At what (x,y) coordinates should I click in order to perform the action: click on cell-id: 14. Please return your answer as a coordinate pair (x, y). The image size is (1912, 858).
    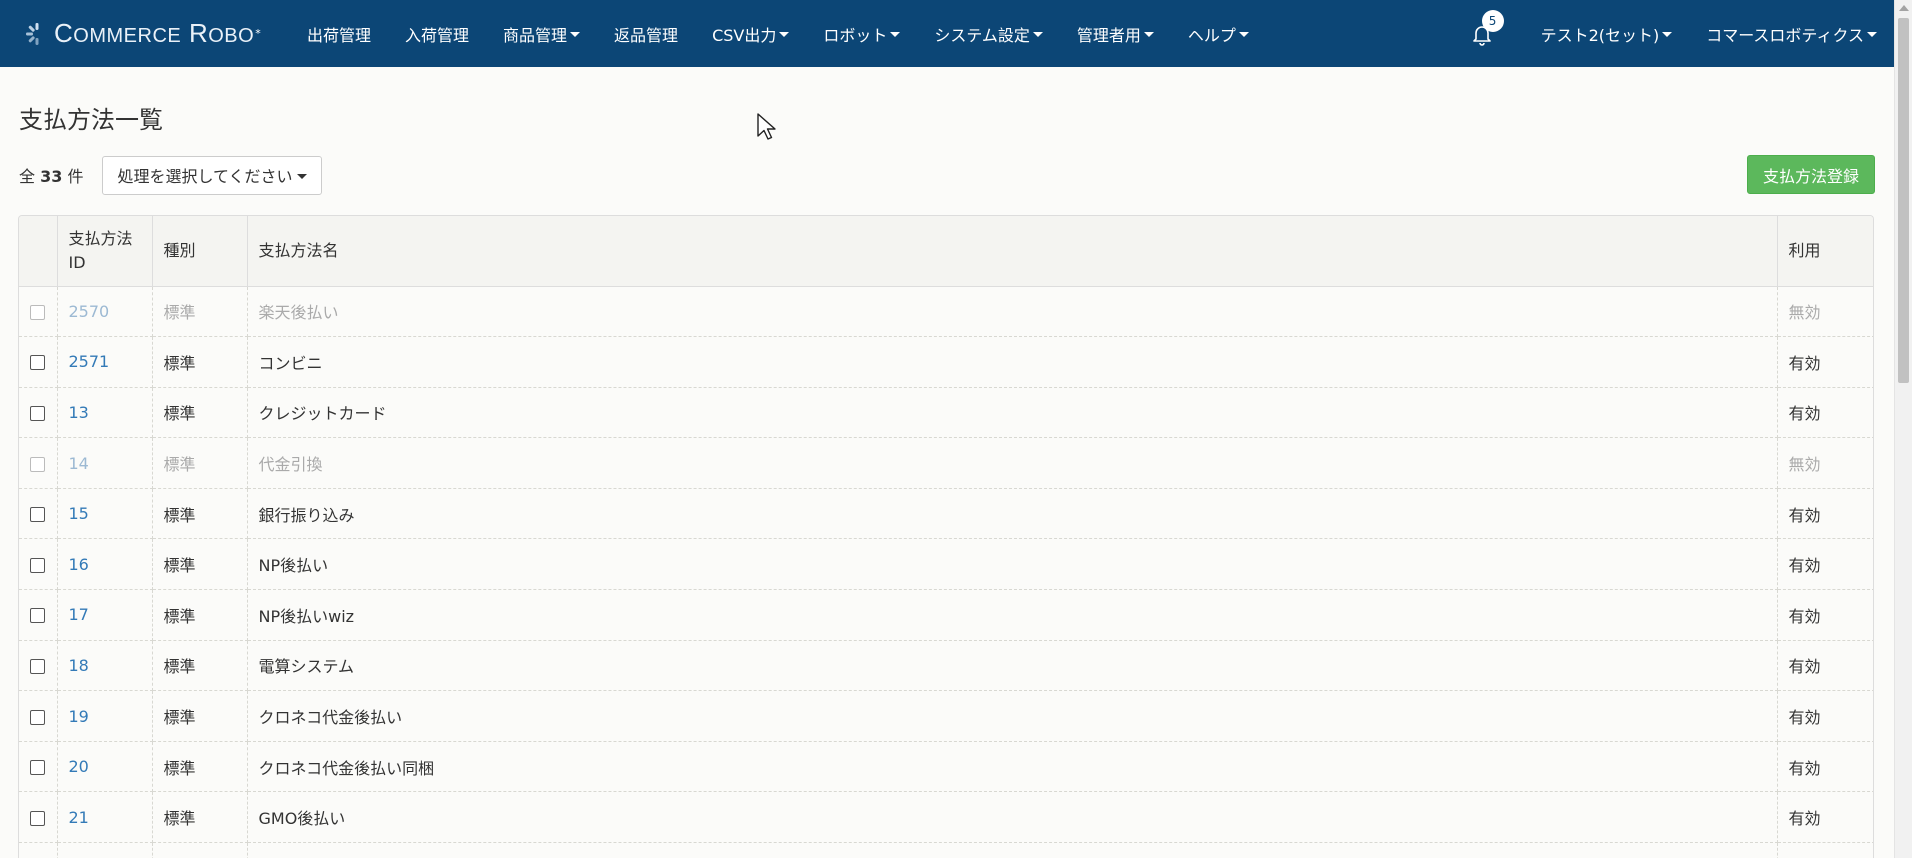
    Looking at the image, I should click on (105, 463).